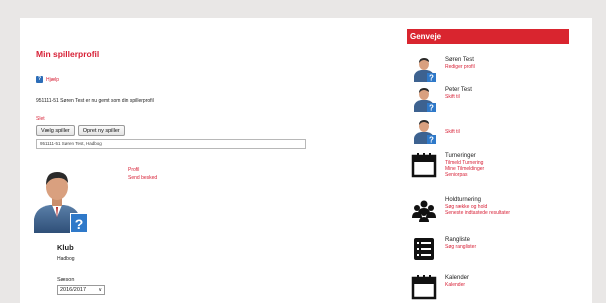 The image size is (606, 303). Describe the element at coordinates (441, 99) in the screenshot. I see `sidebar-item-peter-test: ? Peter Test Skift til` at that location.